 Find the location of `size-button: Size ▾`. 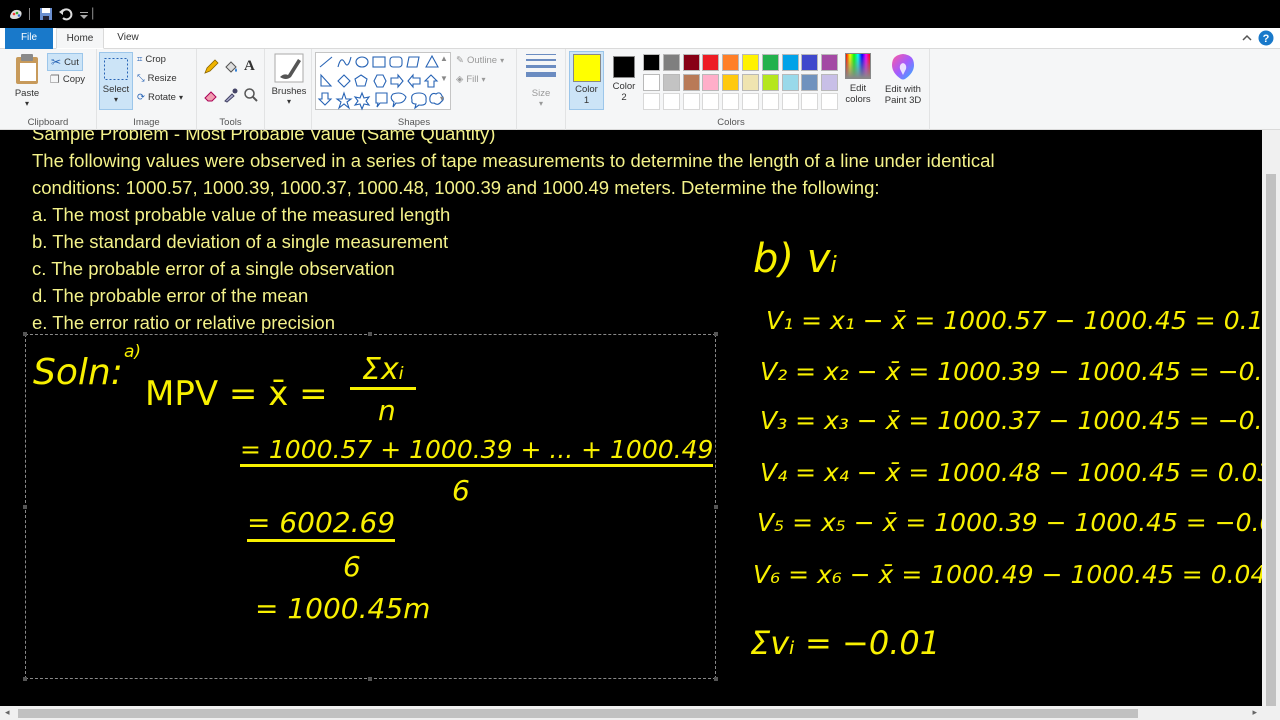

size-button: Size ▾ is located at coordinates (541, 80).